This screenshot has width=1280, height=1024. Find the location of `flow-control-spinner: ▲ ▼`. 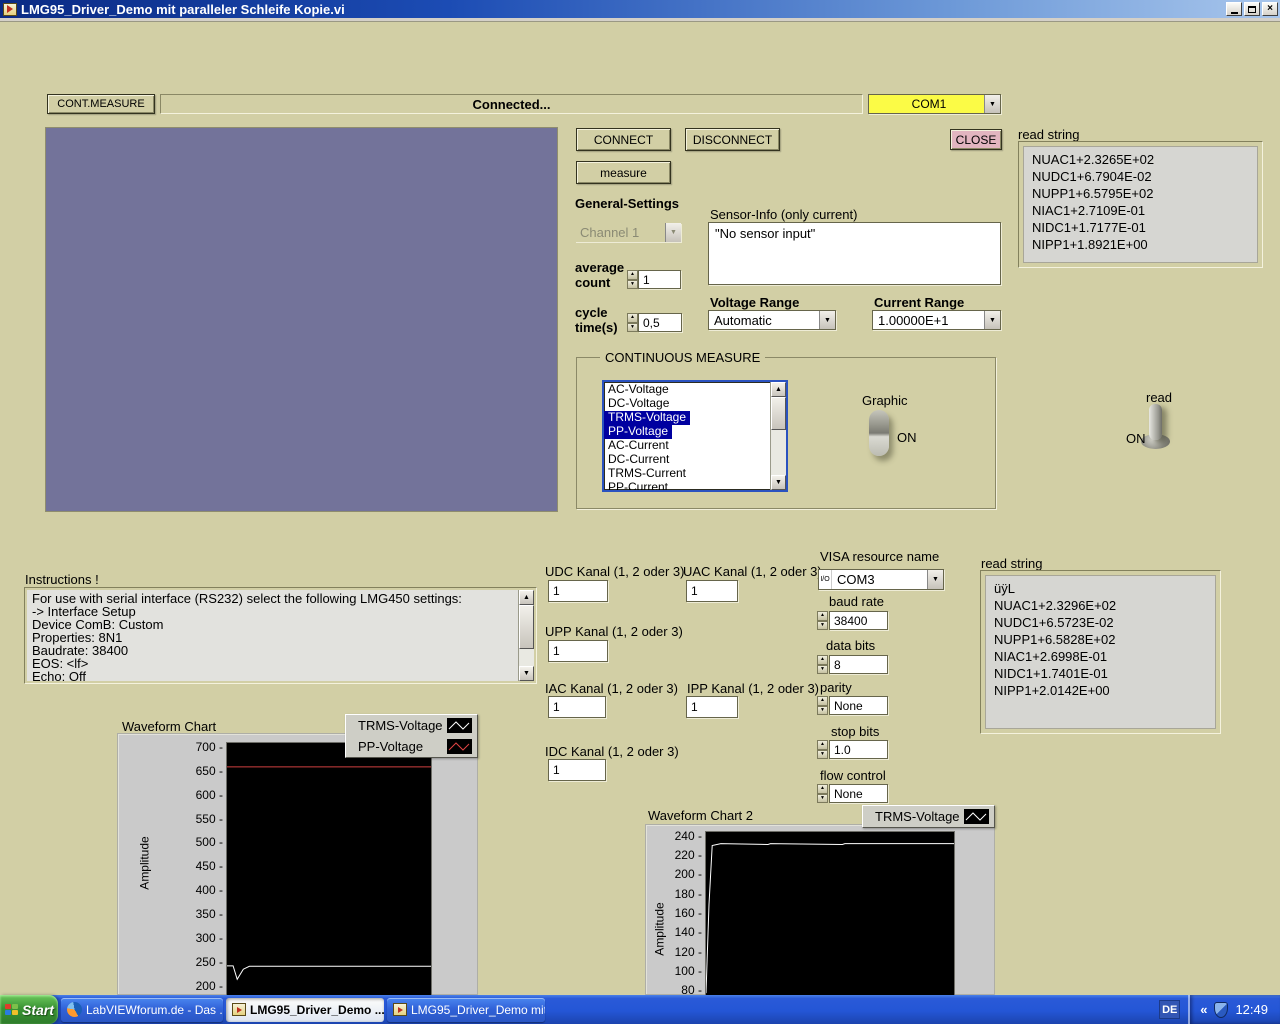

flow-control-spinner: ▲ ▼ is located at coordinates (822, 793).